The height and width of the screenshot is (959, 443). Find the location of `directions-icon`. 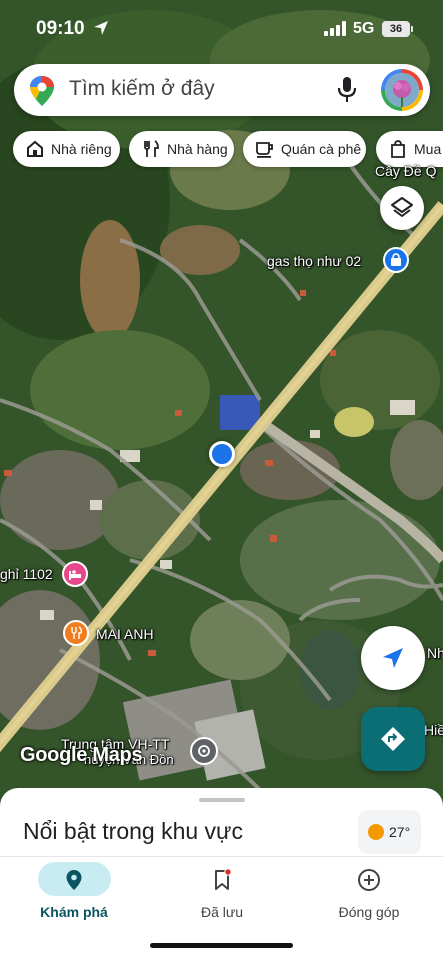

directions-icon is located at coordinates (393, 739).